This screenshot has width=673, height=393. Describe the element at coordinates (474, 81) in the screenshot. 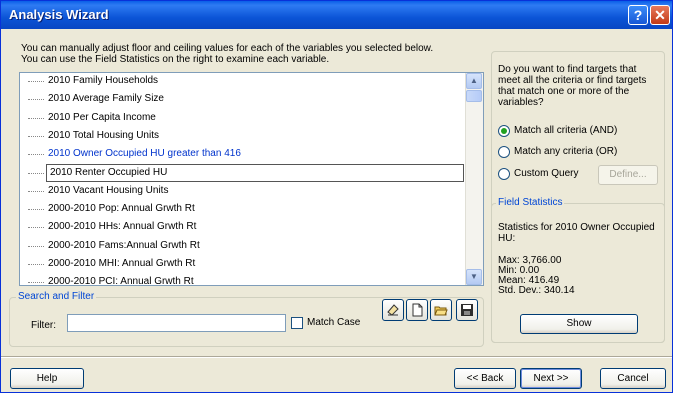

I see `scroll-up-button: ▲` at that location.